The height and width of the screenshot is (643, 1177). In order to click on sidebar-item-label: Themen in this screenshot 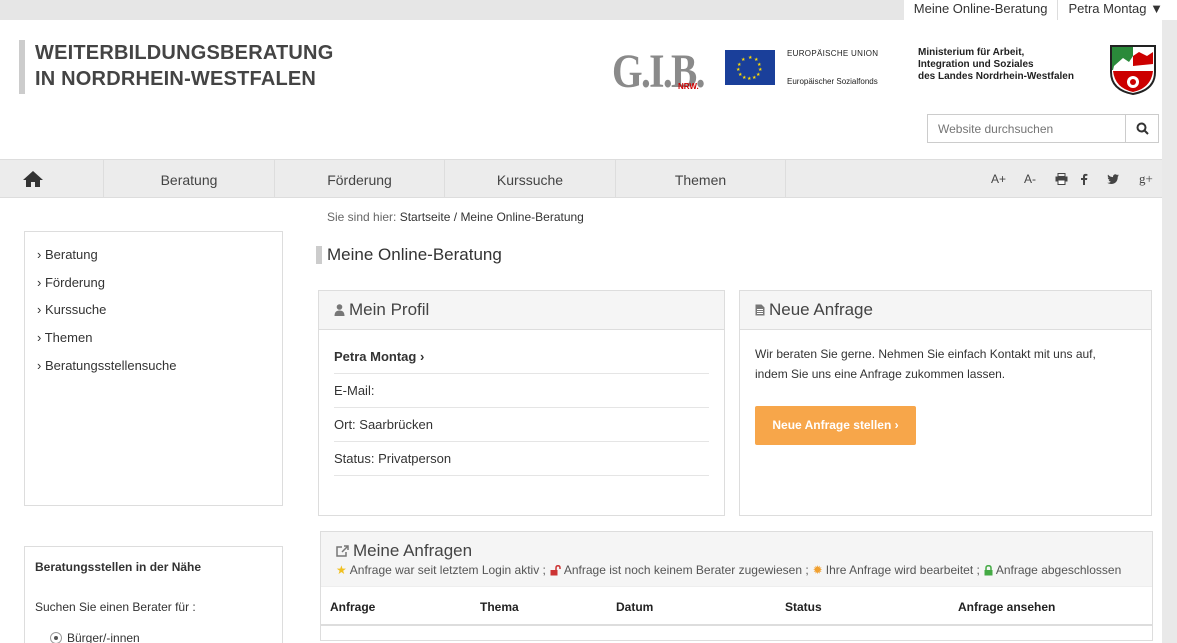, I will do `click(68, 338)`.